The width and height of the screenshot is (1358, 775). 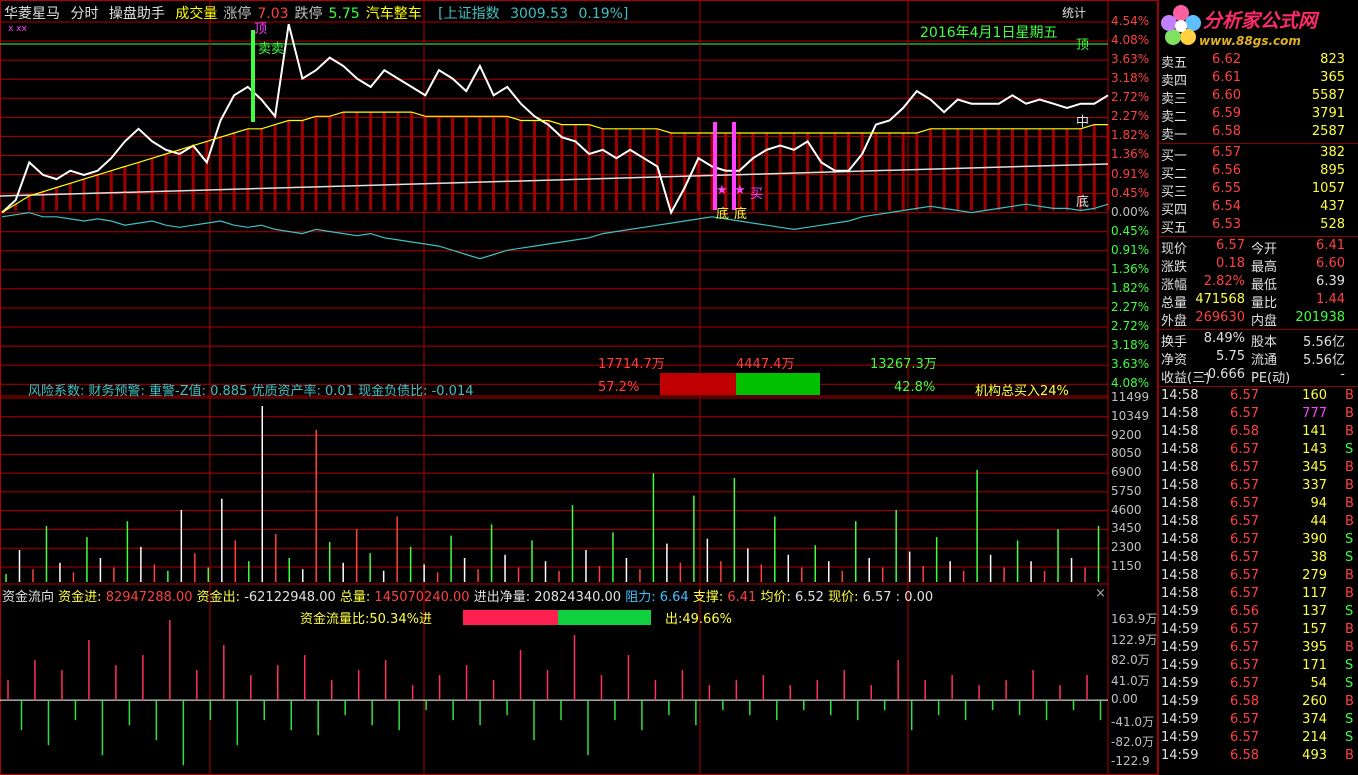 What do you see at coordinates (1258, 577) in the screenshot?
I see `tick-row: 14:58 6.57 279 B` at bounding box center [1258, 577].